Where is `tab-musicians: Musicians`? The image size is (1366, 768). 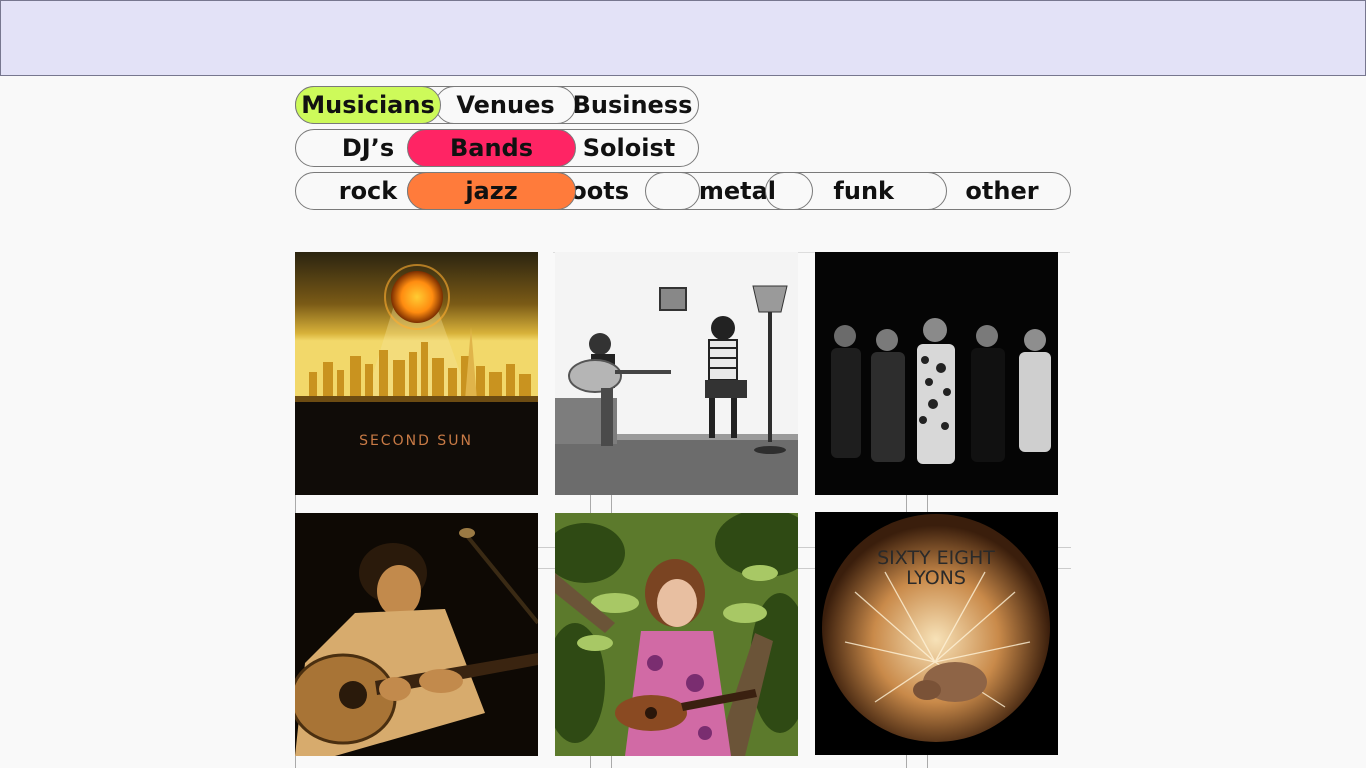 tab-musicians: Musicians is located at coordinates (368, 105).